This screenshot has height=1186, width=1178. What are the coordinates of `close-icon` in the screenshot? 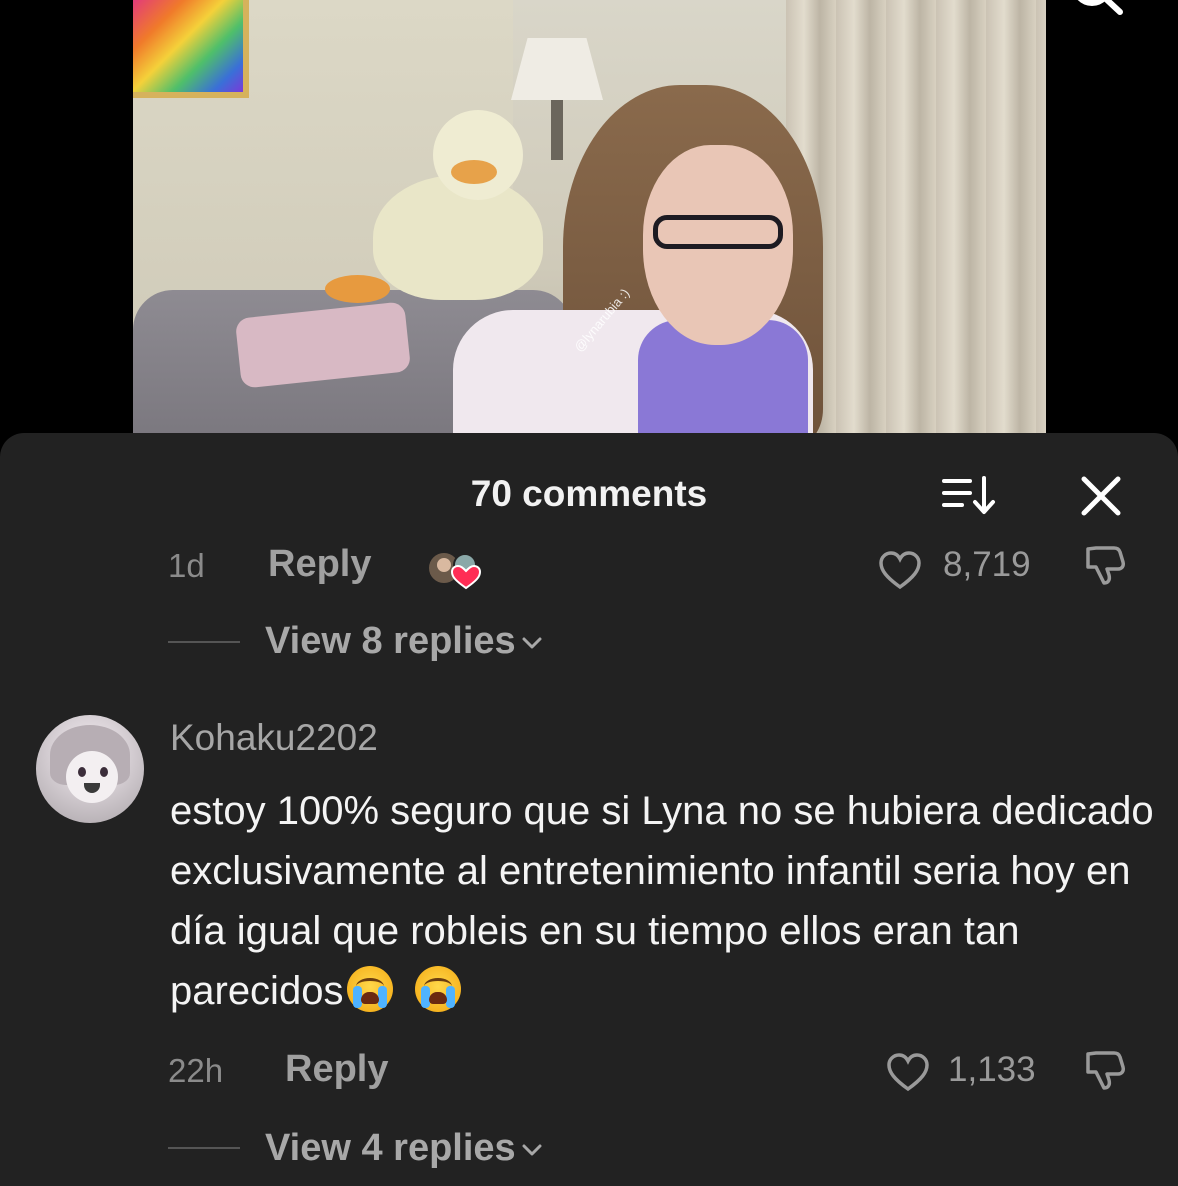 It's located at (1101, 496).